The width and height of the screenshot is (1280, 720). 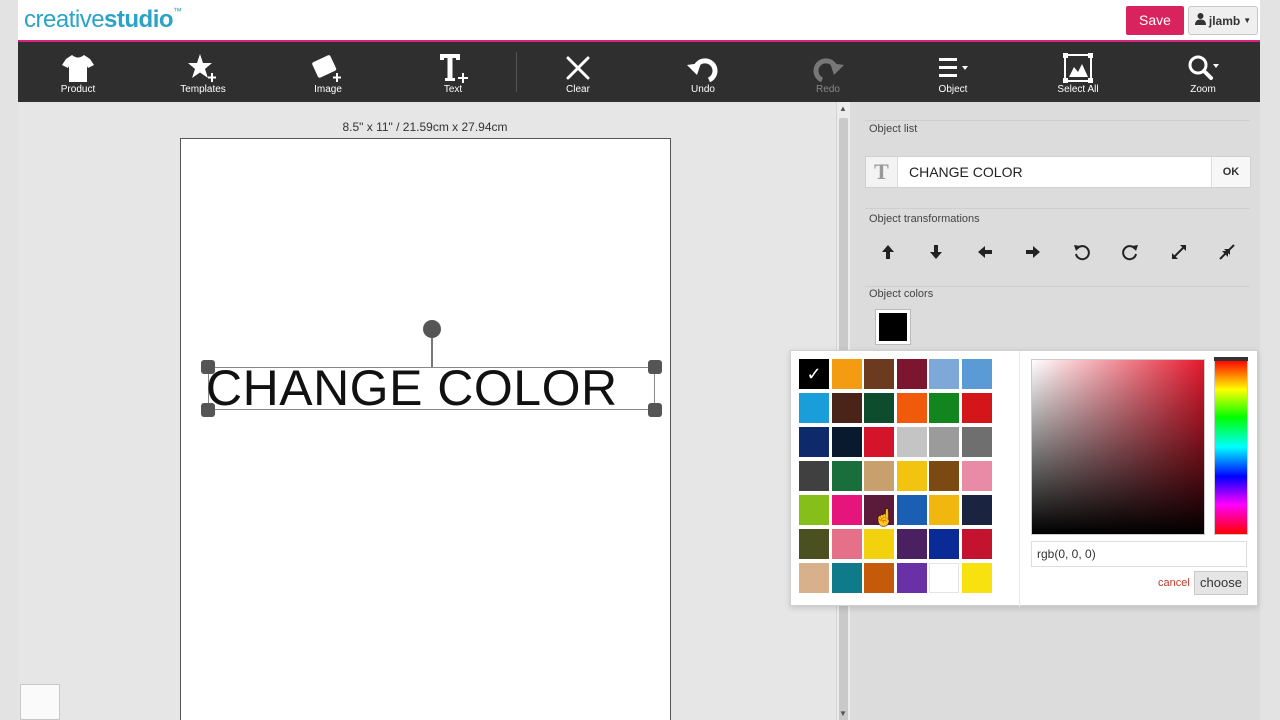 I want to click on hue-slider-handle, so click(x=1231, y=359).